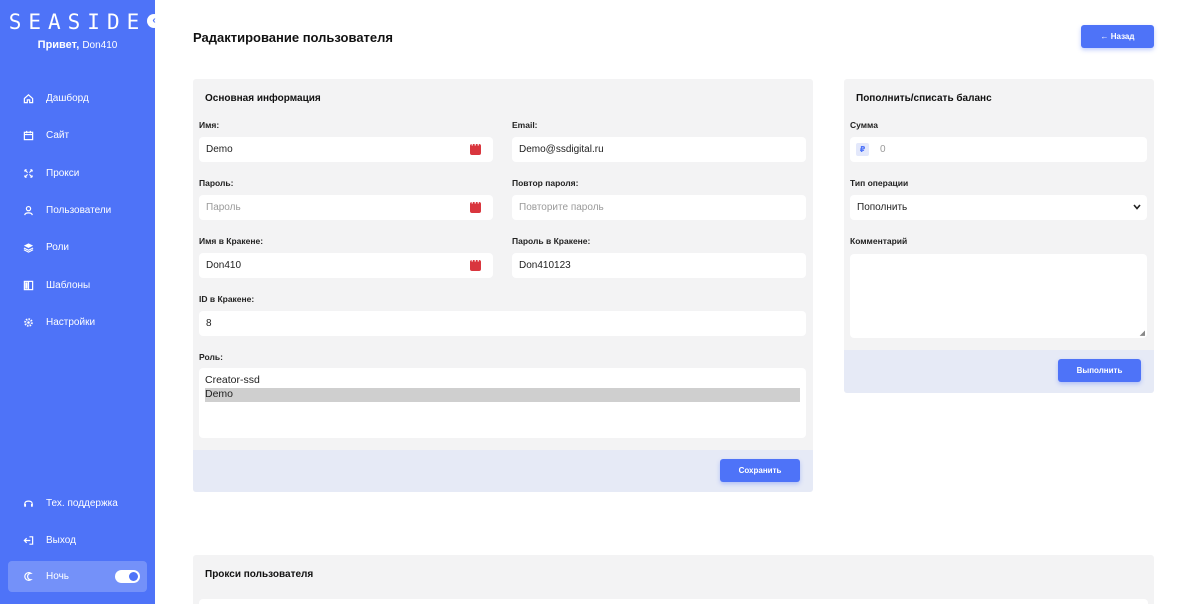 This screenshot has height=604, width=1190. Describe the element at coordinates (28, 98) in the screenshot. I see `home-icon` at that location.